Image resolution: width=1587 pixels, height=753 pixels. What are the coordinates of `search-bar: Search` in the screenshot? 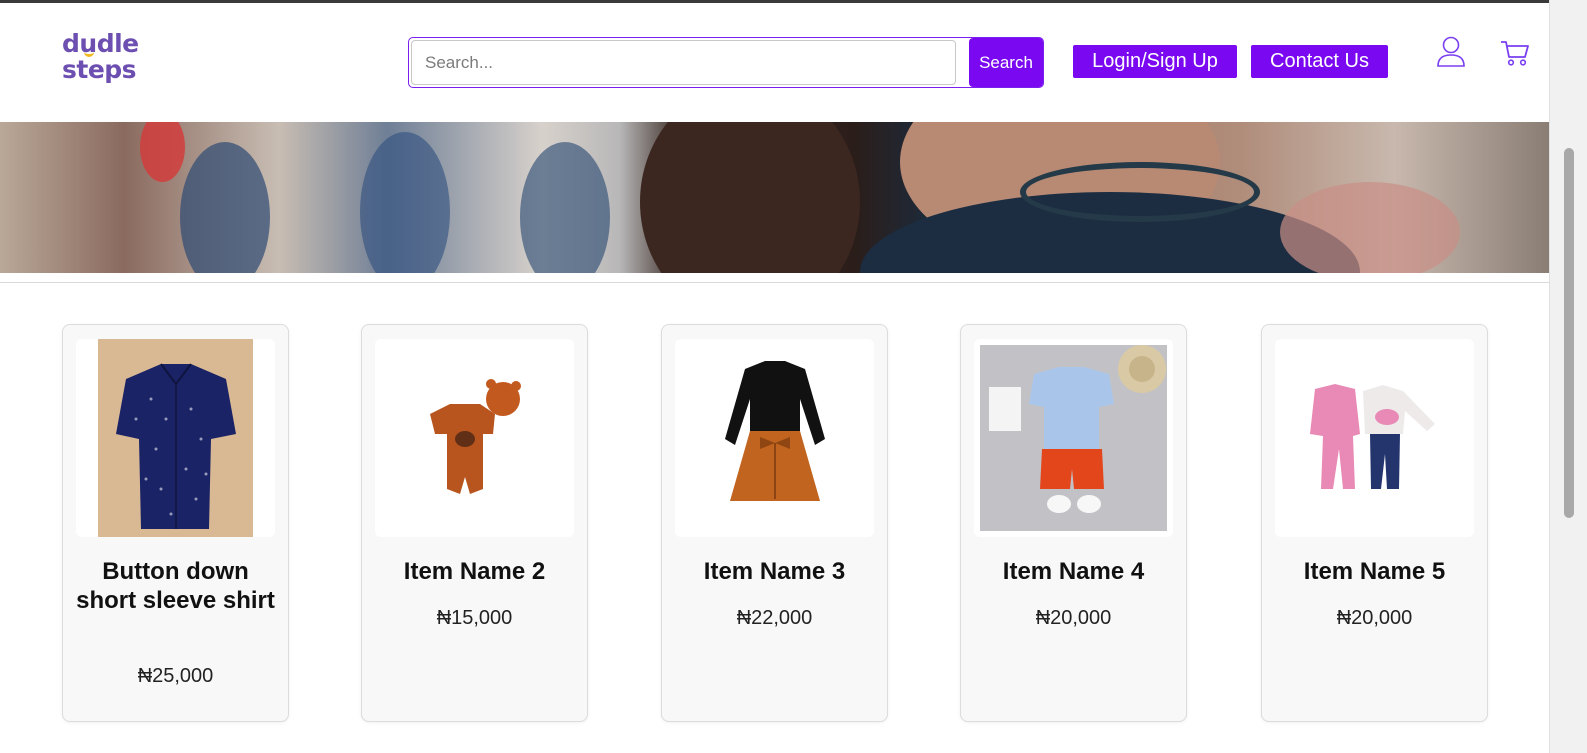 It's located at (726, 62).